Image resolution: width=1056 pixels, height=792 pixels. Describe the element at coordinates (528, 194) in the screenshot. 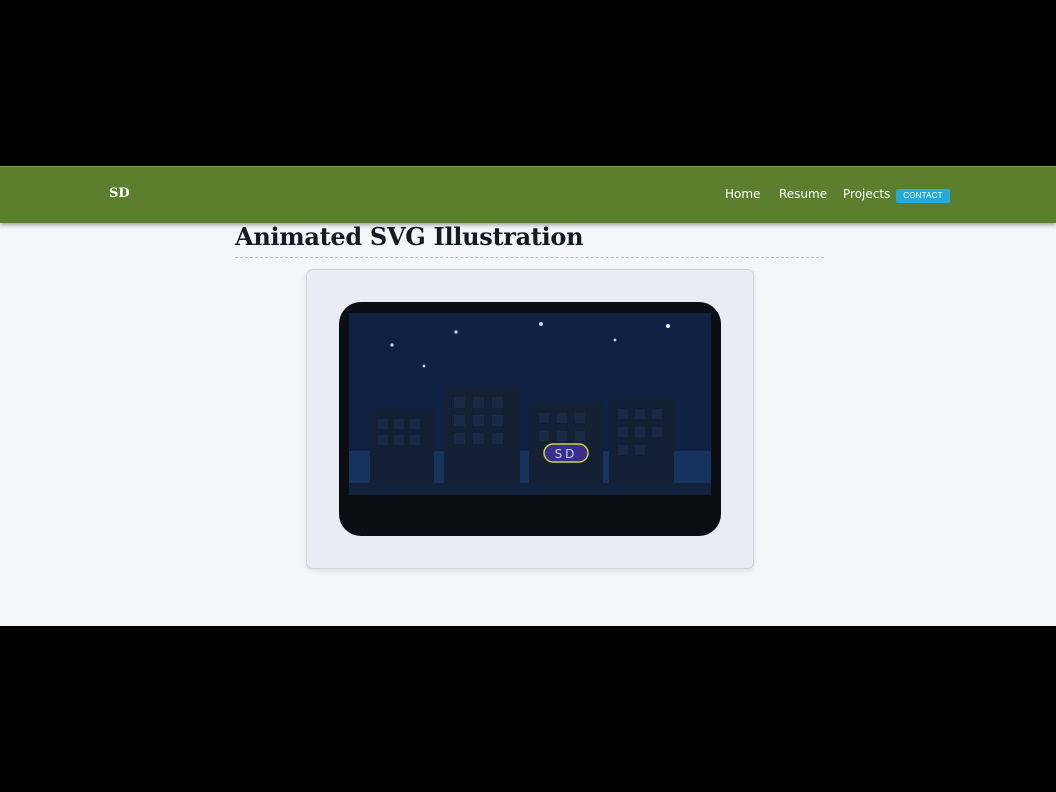

I see `navbar: SD Home Resume Projects CONTACT` at that location.